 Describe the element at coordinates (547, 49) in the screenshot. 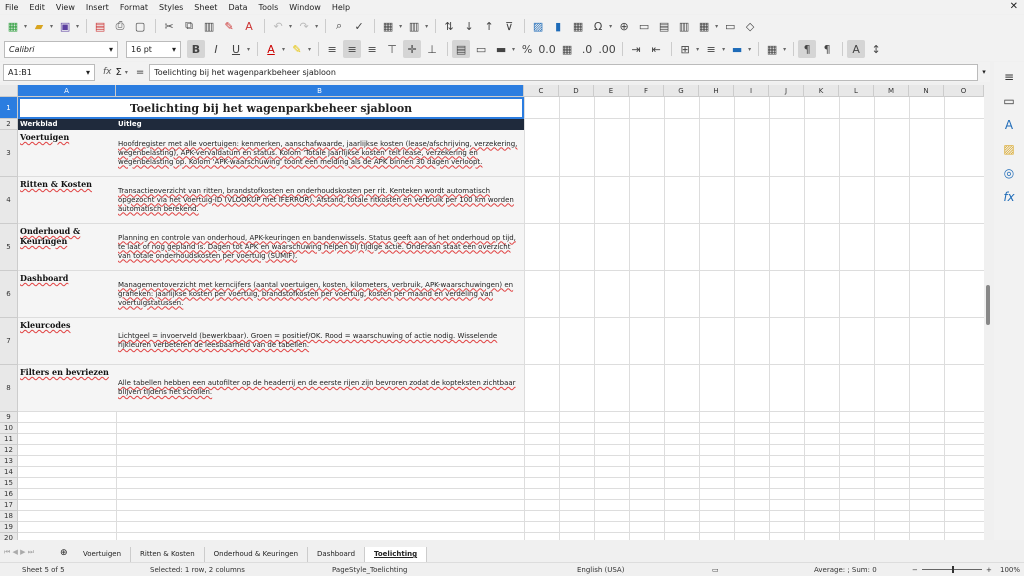

I see `decimal-format-icon: 0.0` at that location.